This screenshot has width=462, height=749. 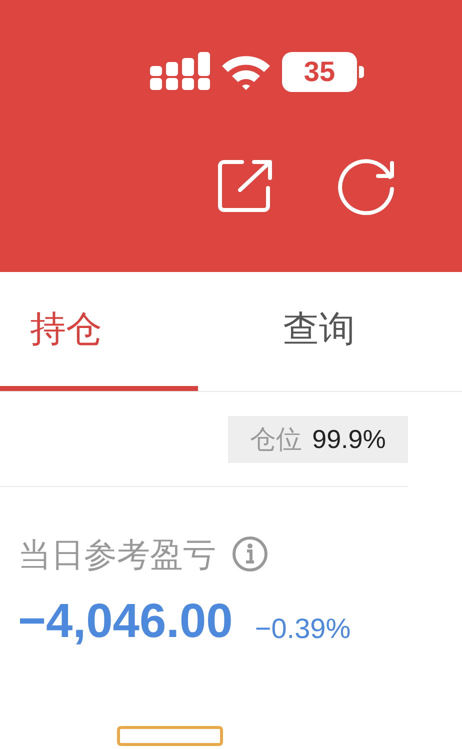 What do you see at coordinates (246, 186) in the screenshot?
I see `share-icon` at bounding box center [246, 186].